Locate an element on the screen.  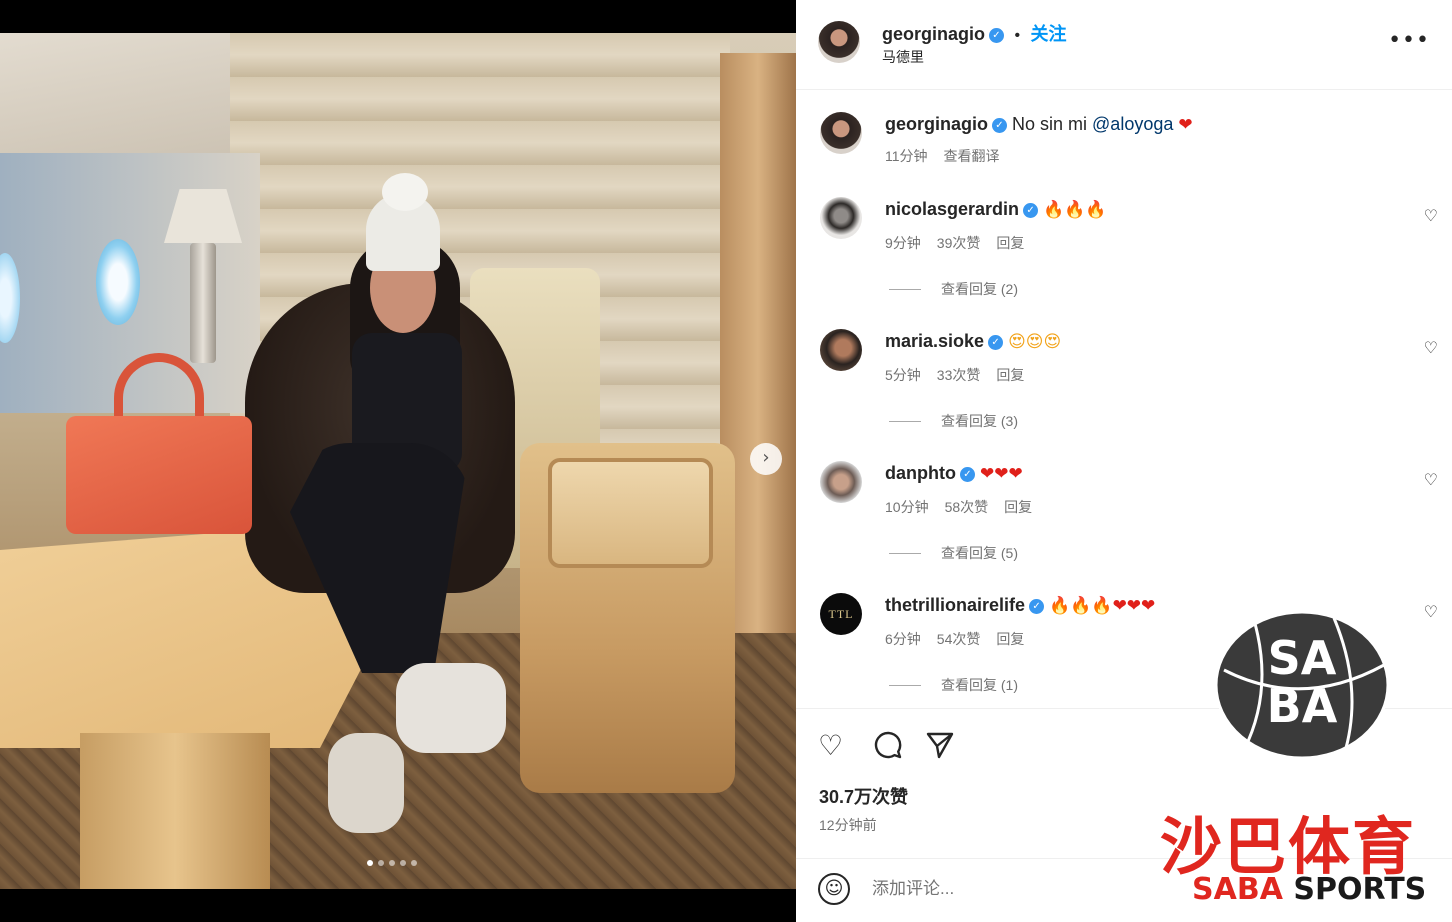
likes-count: 30.7万次赞 is located at coordinates (863, 796).